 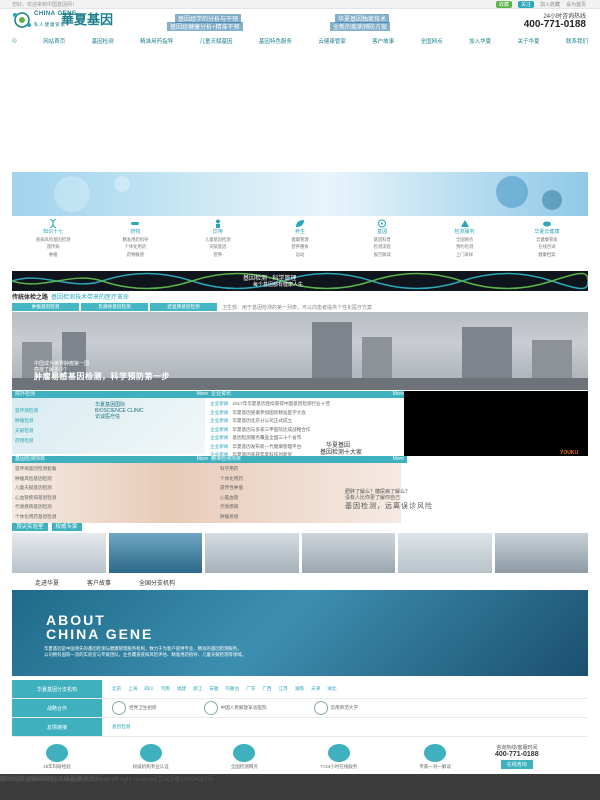 I want to click on branch-link: 北京, so click(x=116, y=689).